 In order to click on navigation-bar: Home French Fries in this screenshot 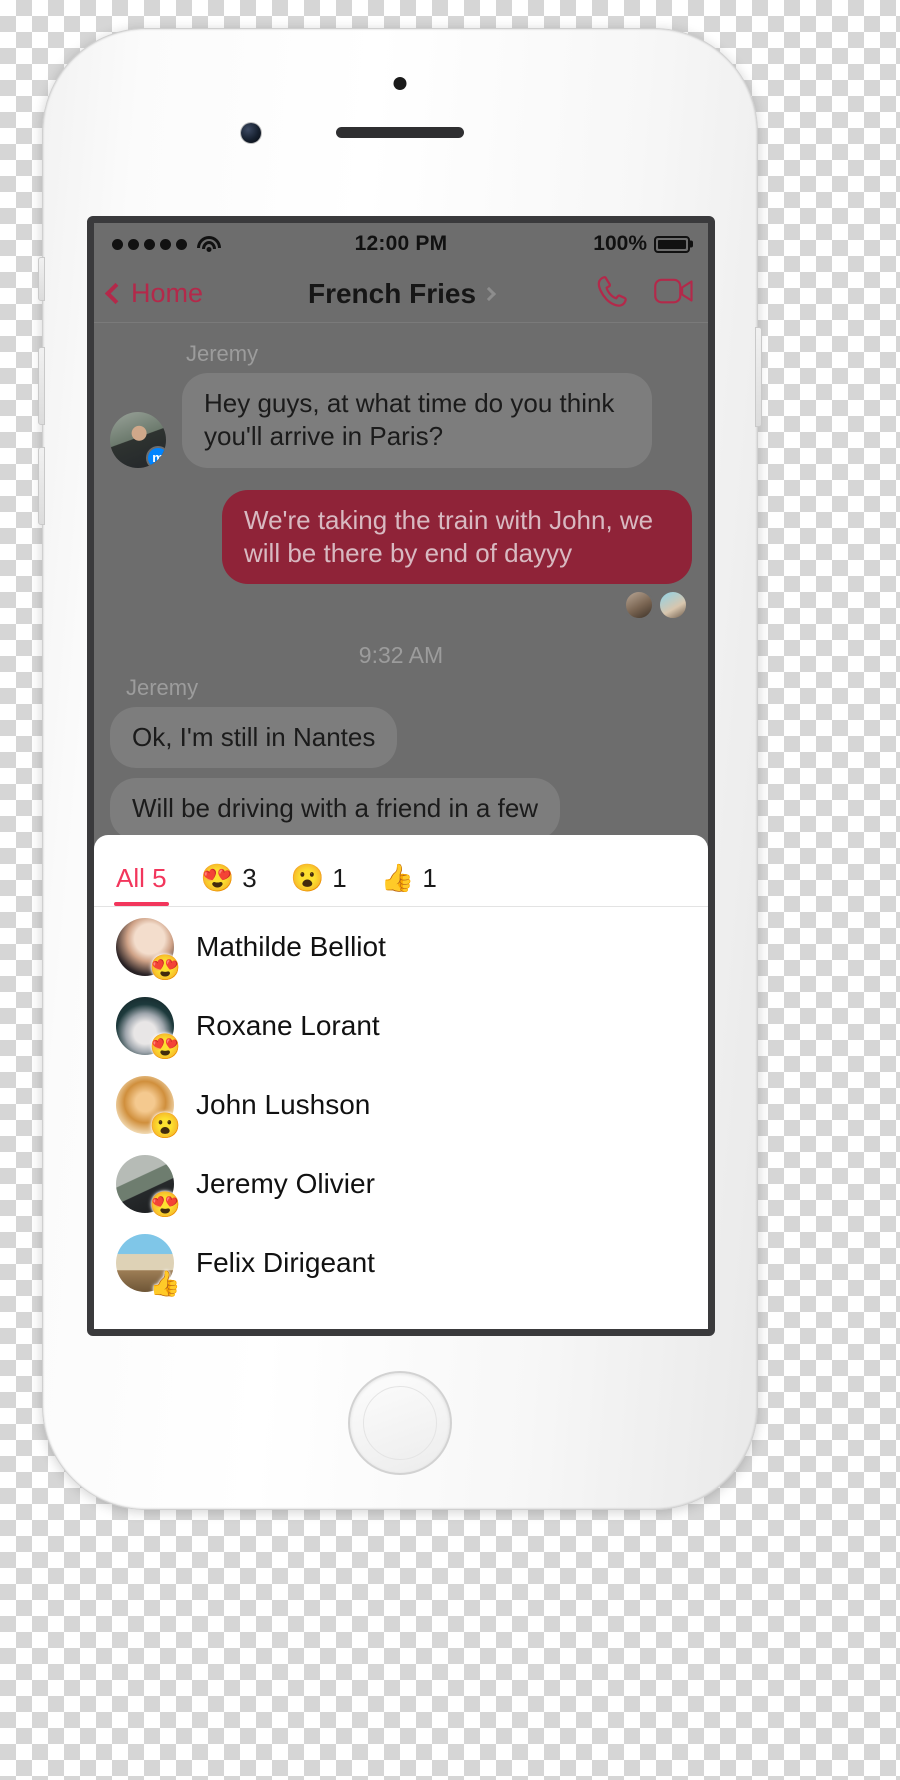, I will do `click(401, 294)`.